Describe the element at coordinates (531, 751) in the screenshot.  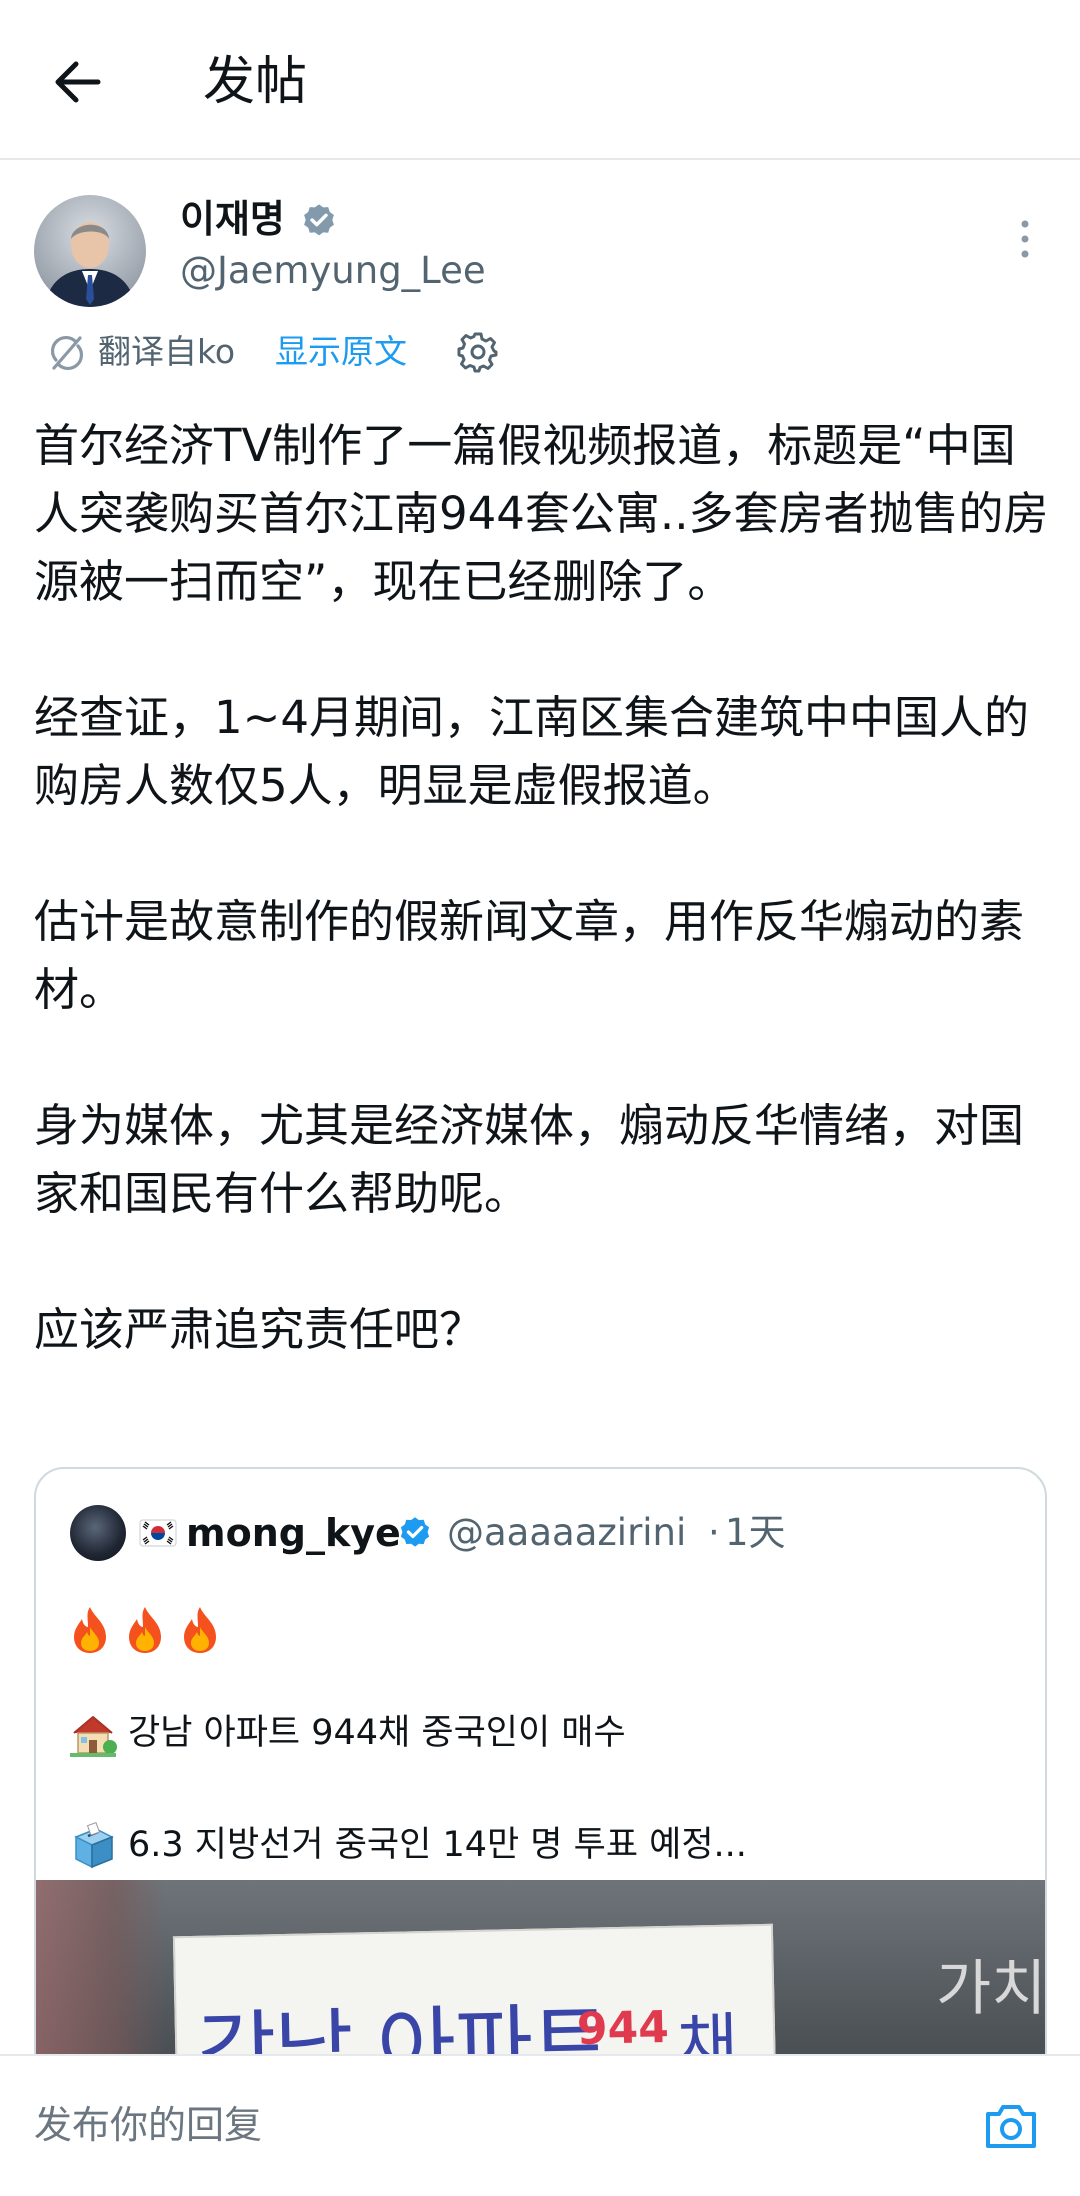
I see `tweet-paragraph: 经查证，1~4月期间，江南区集合建筑中中国人的购房人数仅5人，明显是虚假报道。` at that location.